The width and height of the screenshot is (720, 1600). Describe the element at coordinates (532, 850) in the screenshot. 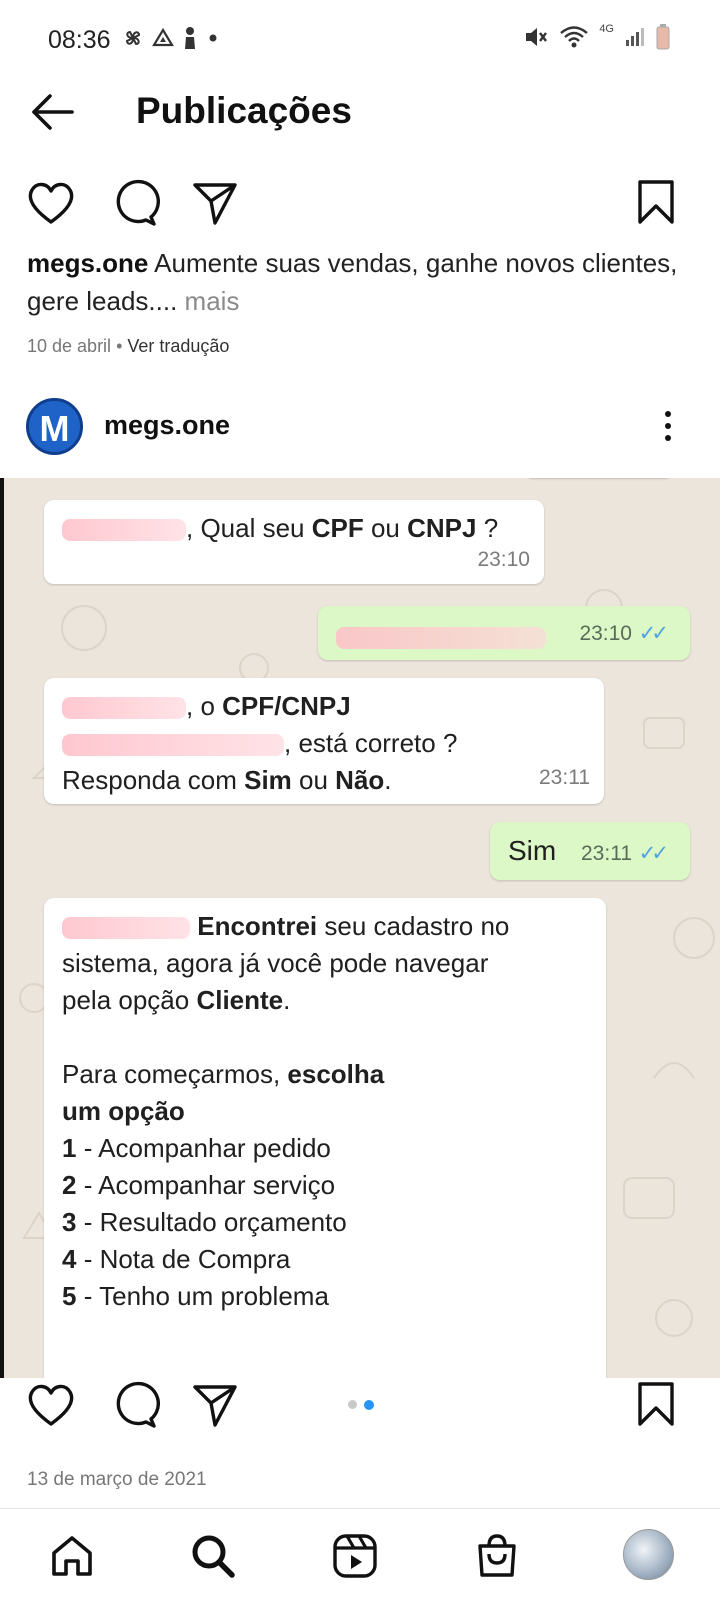

I see `message-text: Sim` at that location.